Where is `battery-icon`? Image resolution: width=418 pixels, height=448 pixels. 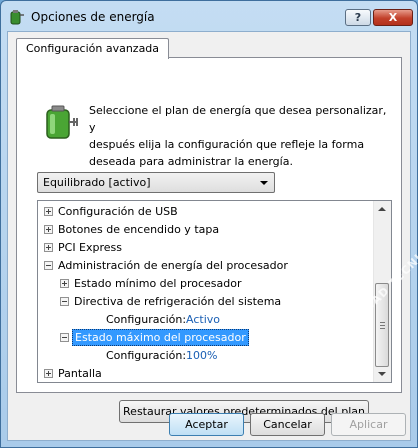
battery-icon is located at coordinates (62, 122).